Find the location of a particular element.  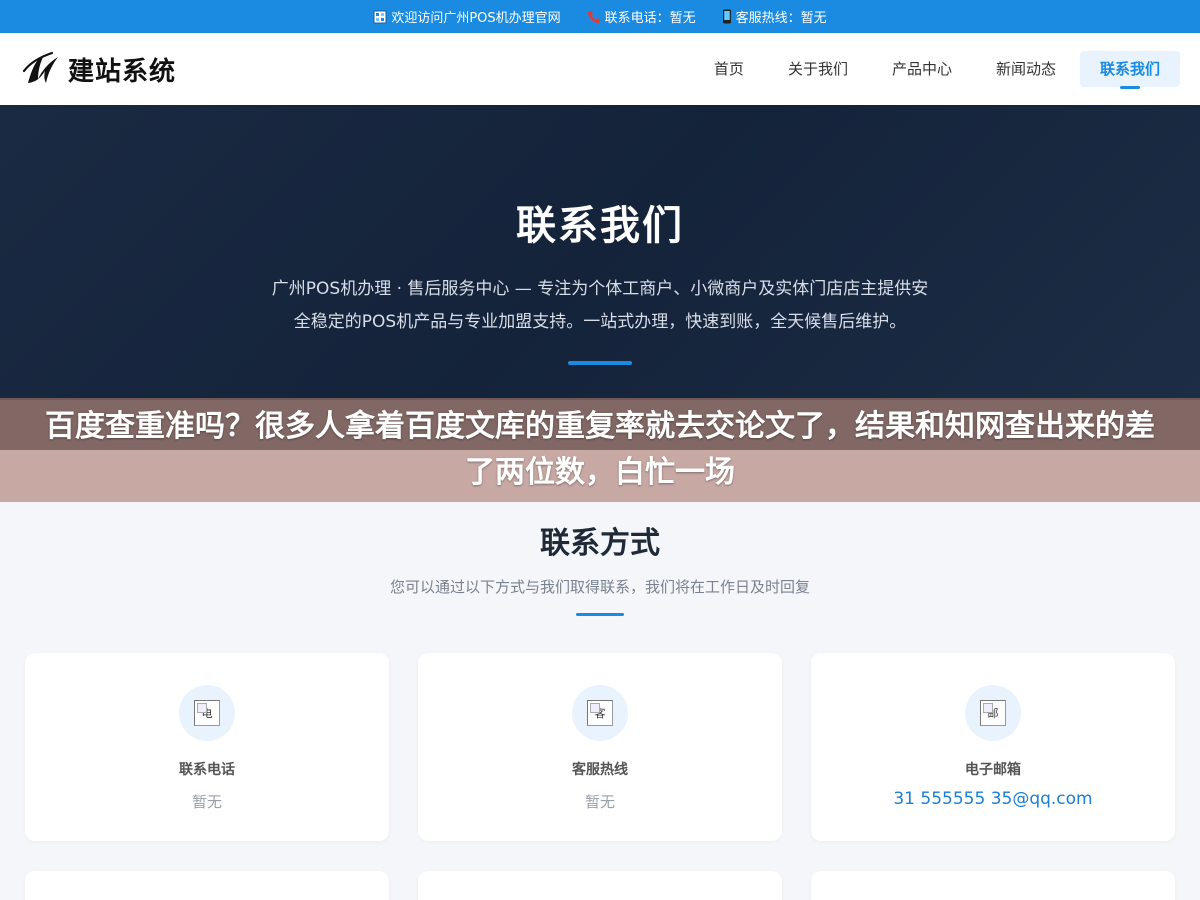

welcome-item: 欢迎访问广州POS机办理官网 is located at coordinates (467, 16).